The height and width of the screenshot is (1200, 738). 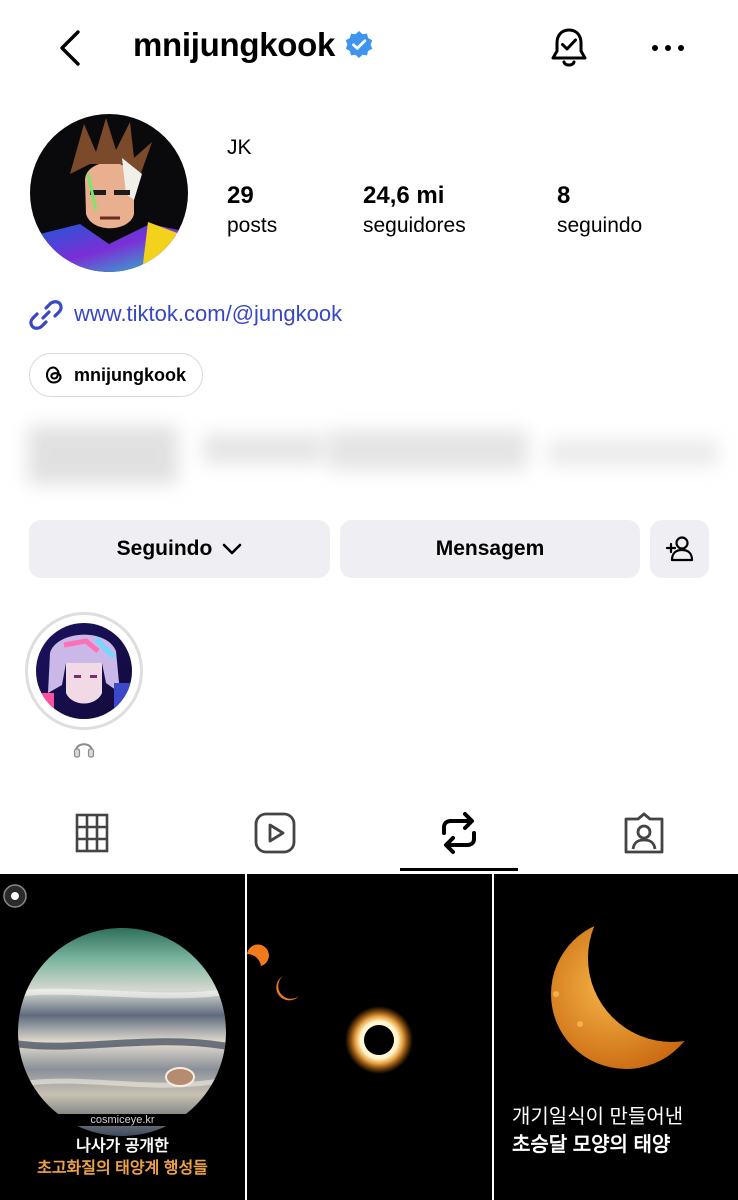 I want to click on message-button: Mensagem, so click(x=490, y=549).